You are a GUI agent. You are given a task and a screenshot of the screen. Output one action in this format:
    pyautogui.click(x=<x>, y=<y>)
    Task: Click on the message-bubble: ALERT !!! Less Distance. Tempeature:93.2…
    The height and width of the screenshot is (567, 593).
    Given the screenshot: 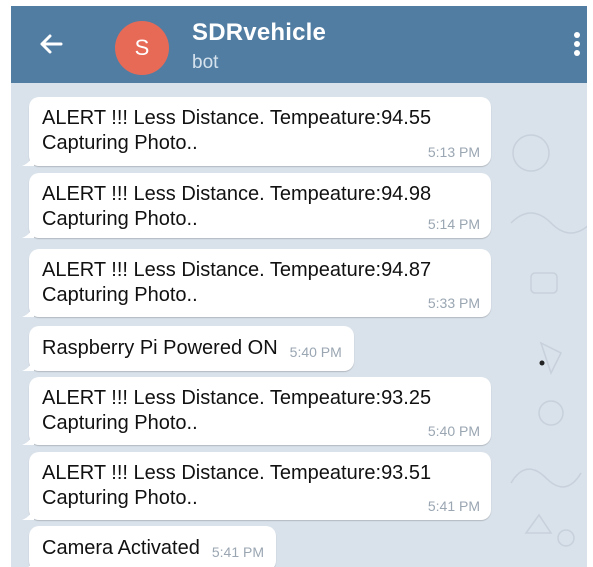 What is the action you would take?
    pyautogui.click(x=256, y=411)
    